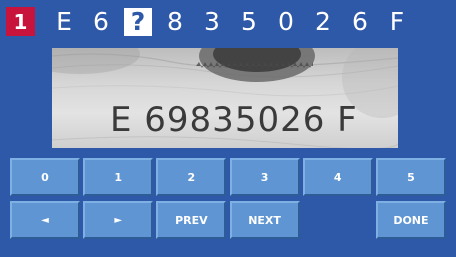 Image resolution: width=456 pixels, height=257 pixels. Describe the element at coordinates (191, 220) in the screenshot. I see `prev-button: PREV` at that location.